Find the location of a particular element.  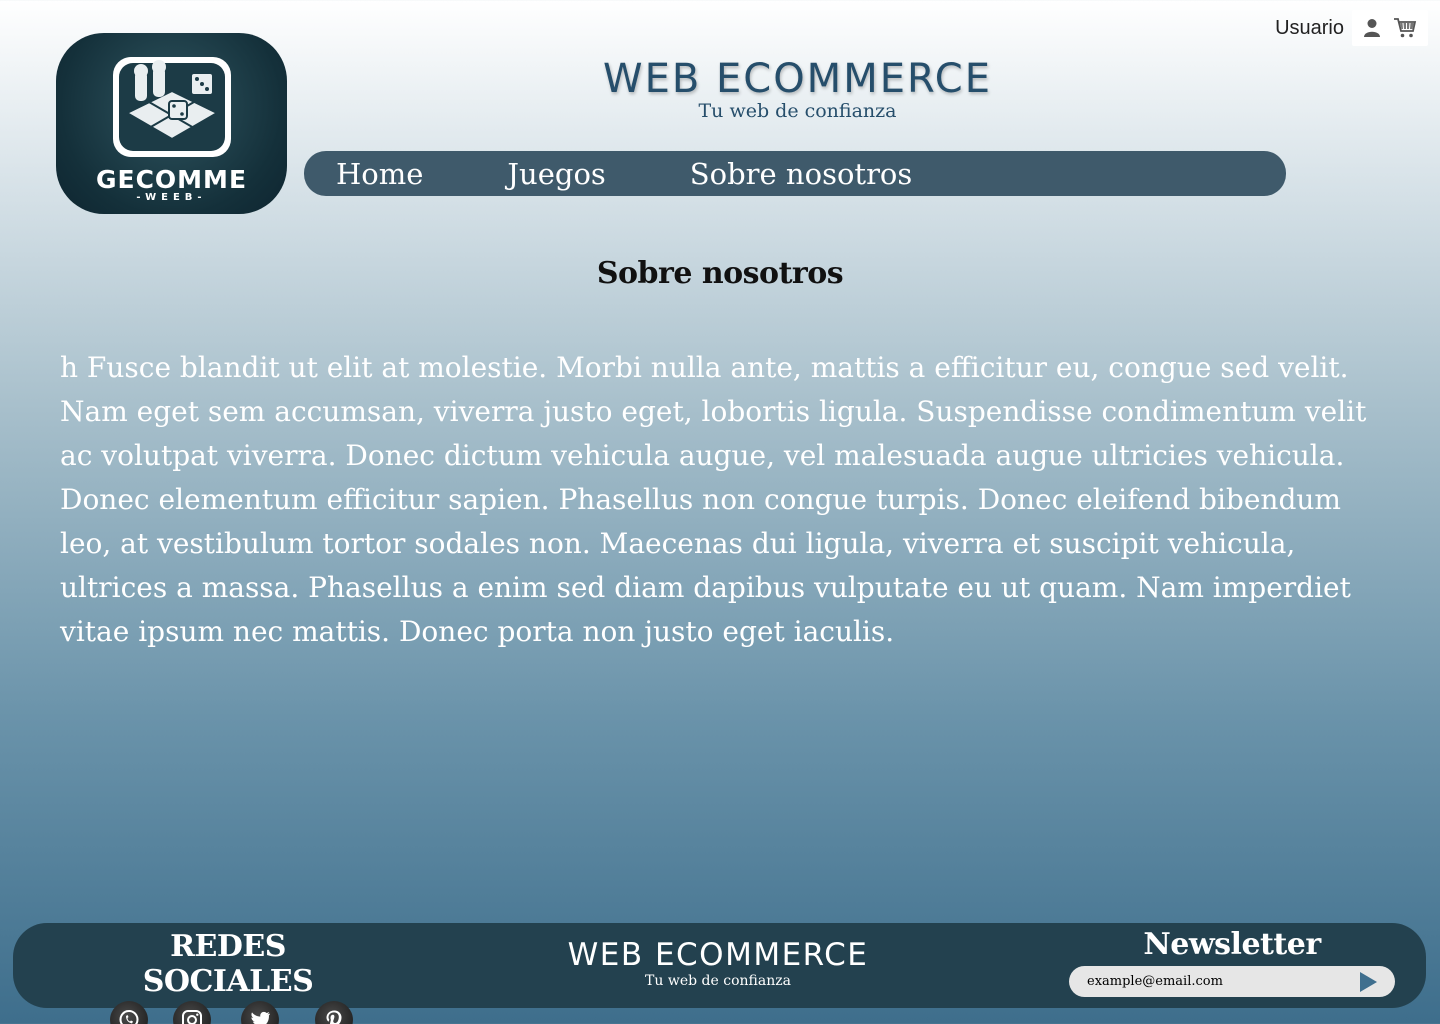

user-label: Usuario is located at coordinates (1309, 28).